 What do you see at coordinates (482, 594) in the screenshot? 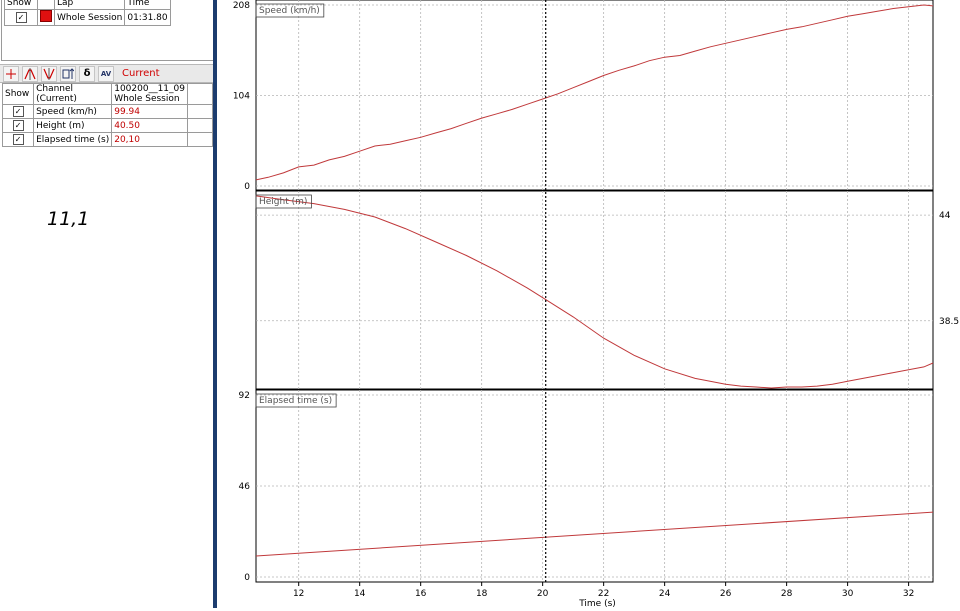
I see `x-tick-label: 18` at bounding box center [482, 594].